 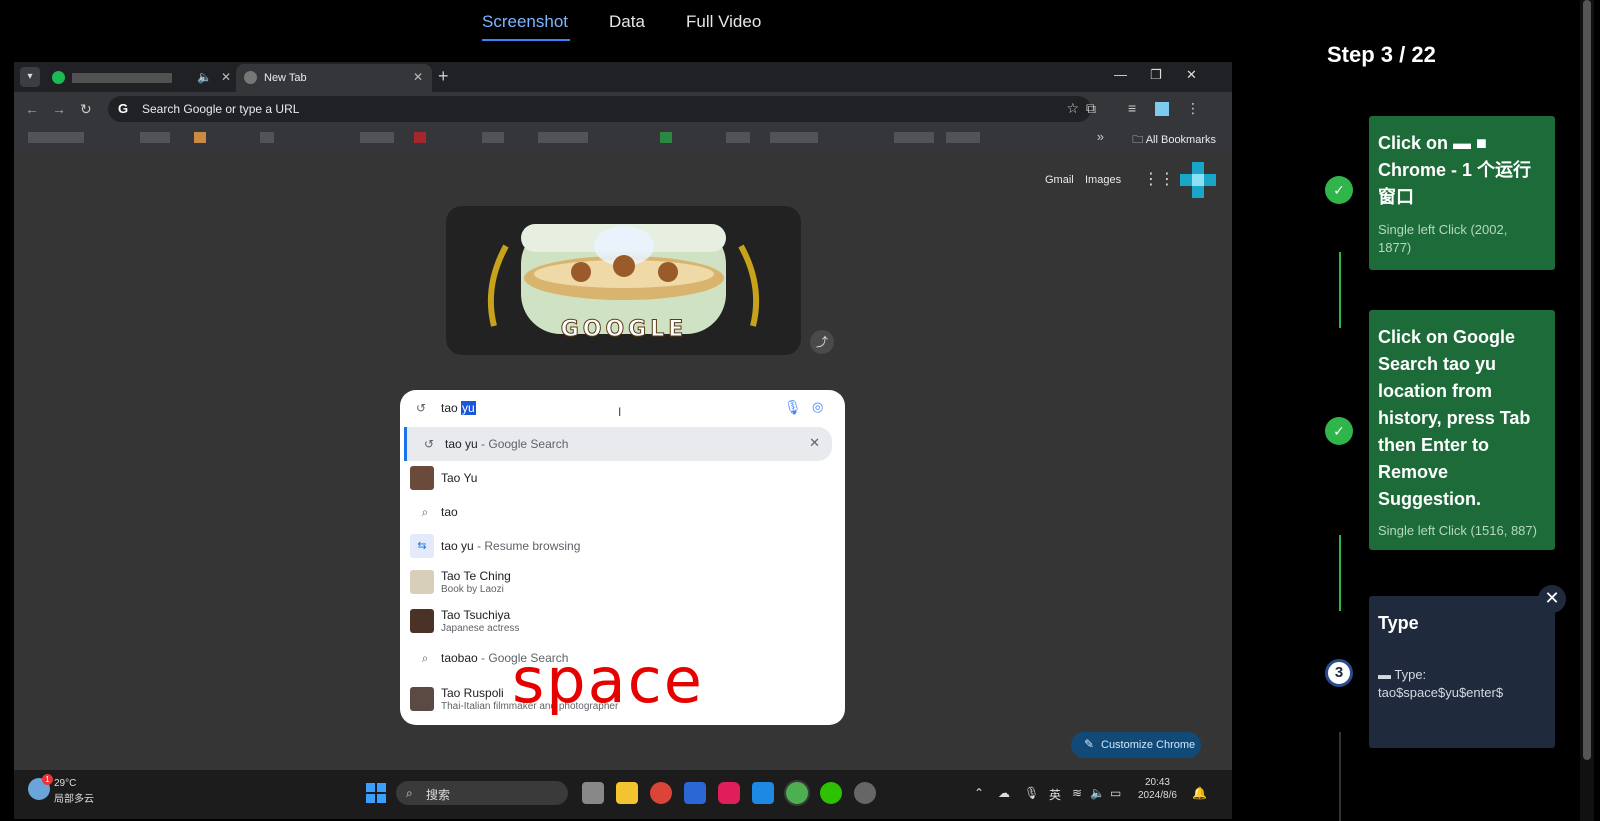 What do you see at coordinates (334, 78) in the screenshot?
I see `browser-tab-new-tab: New Tab ✕` at bounding box center [334, 78].